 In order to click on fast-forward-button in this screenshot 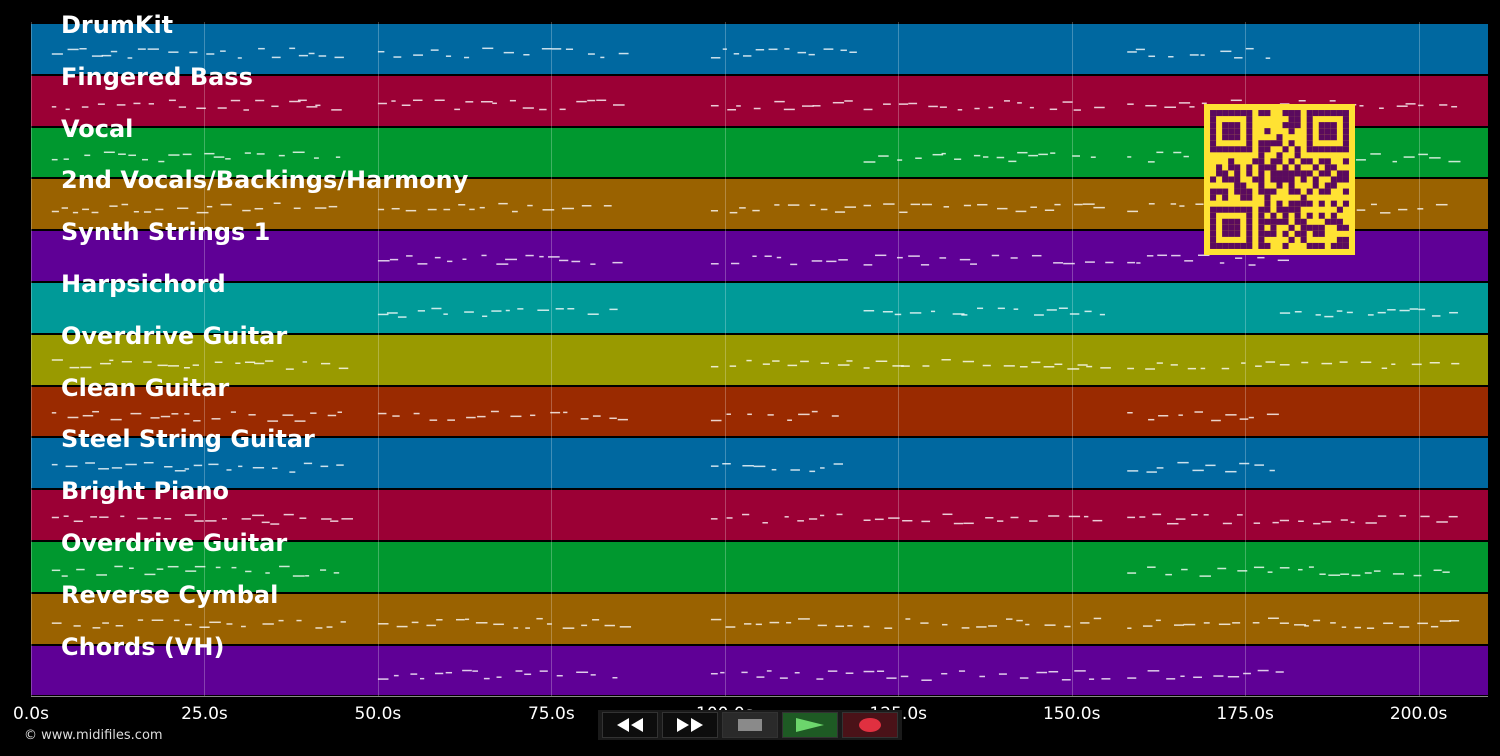, I will do `click(690, 725)`.